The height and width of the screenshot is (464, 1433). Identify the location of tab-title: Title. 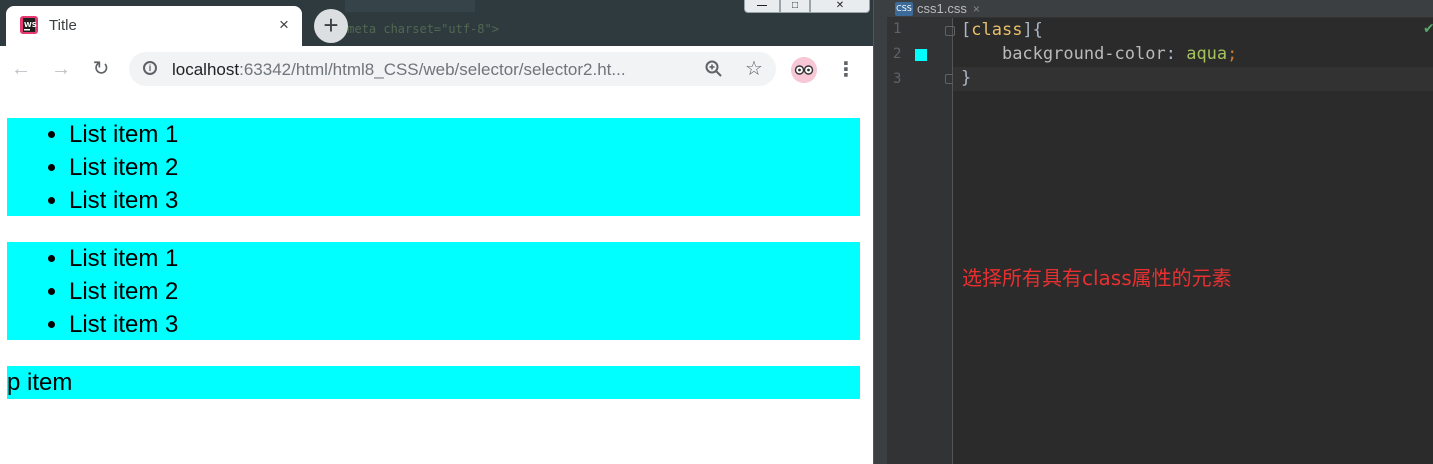
(63, 25).